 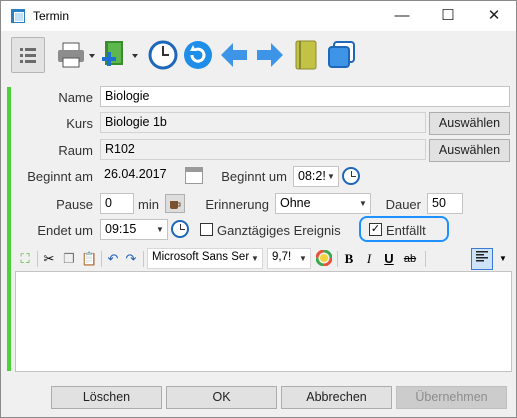 What do you see at coordinates (451, 397) in the screenshot?
I see `apply-button: Übernehmen` at bounding box center [451, 397].